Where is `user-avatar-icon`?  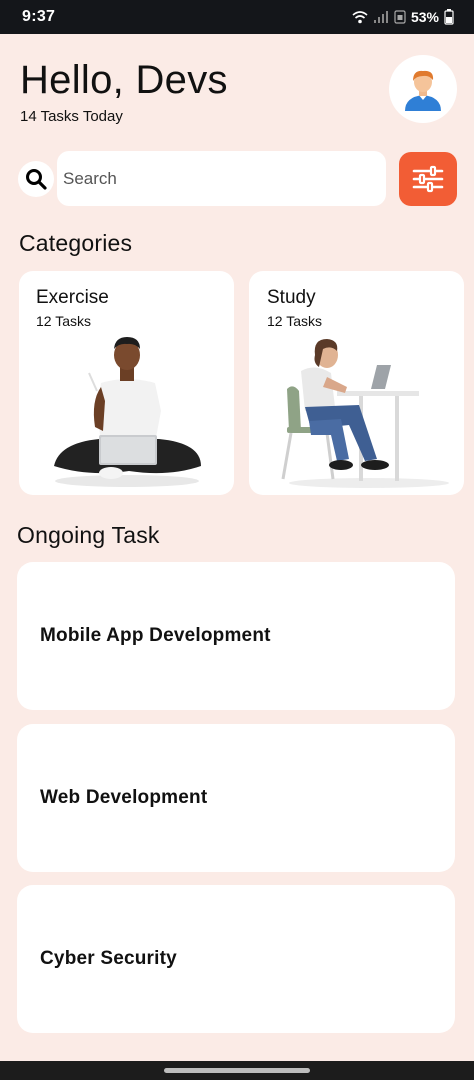
user-avatar-icon is located at coordinates (423, 90).